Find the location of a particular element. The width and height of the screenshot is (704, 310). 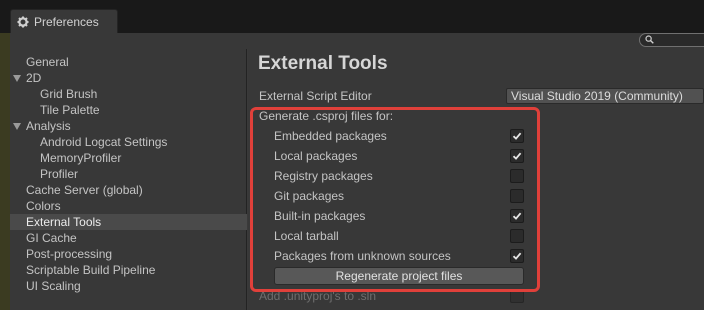

option-label-local-tarball: Local tarball is located at coordinates (306, 236).